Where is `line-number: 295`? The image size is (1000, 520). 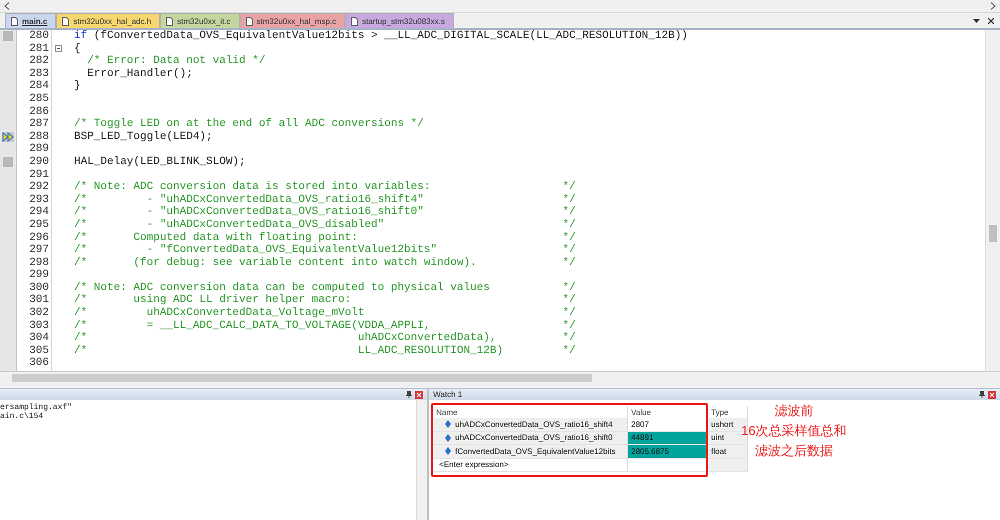
line-number: 295 is located at coordinates (38, 225).